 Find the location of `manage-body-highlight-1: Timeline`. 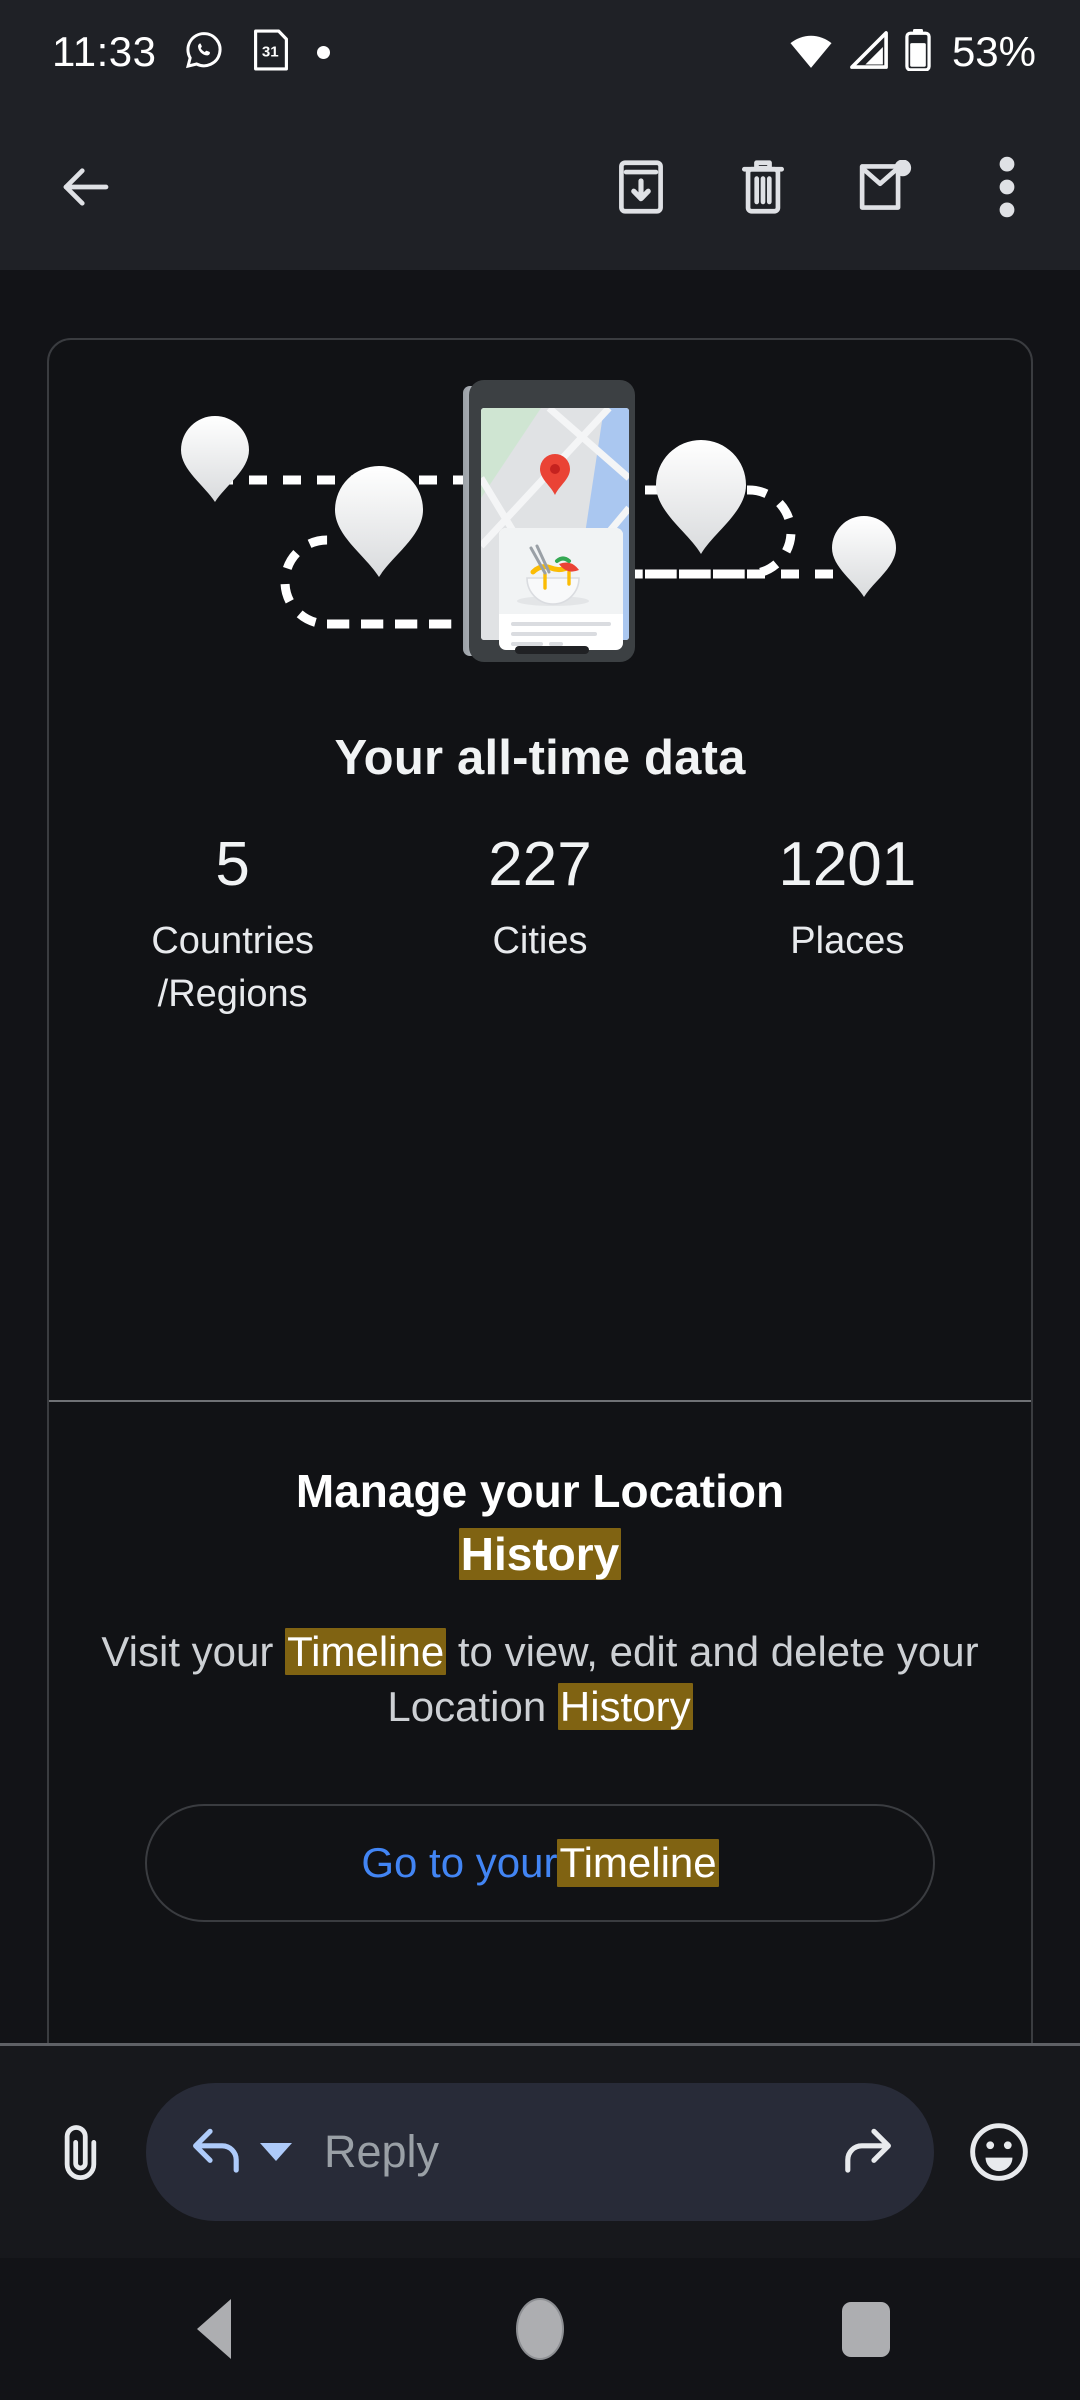

manage-body-highlight-1: Timeline is located at coordinates (366, 1651).